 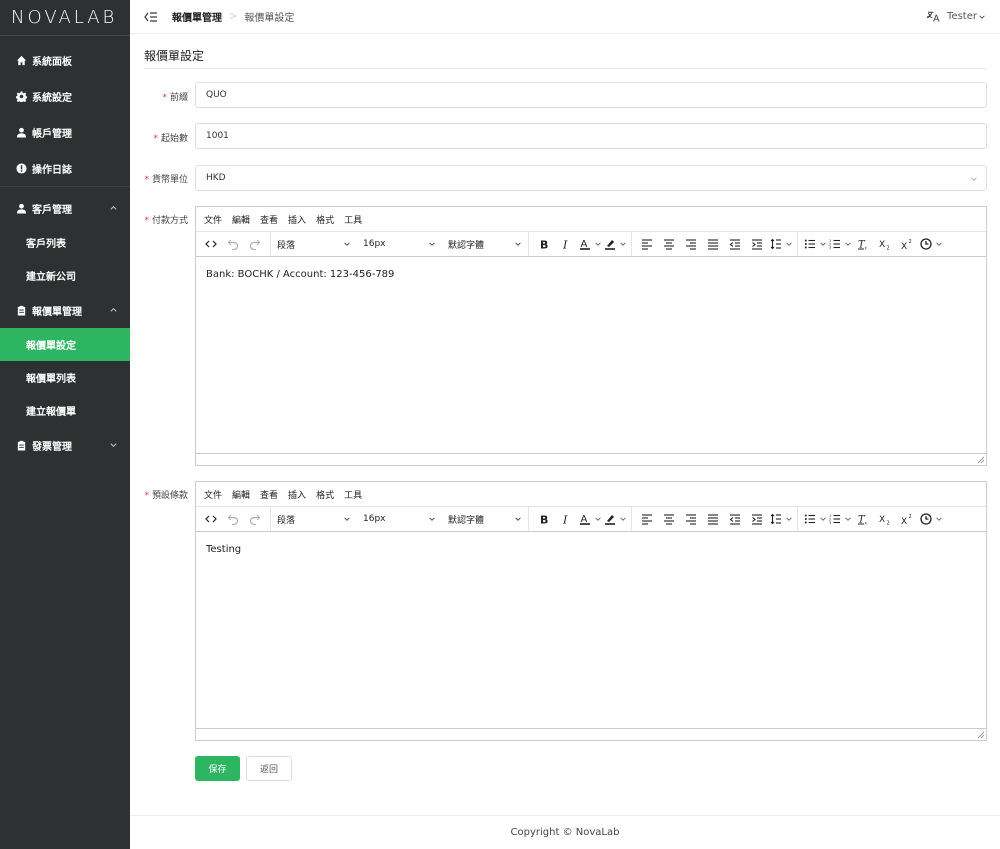 What do you see at coordinates (21, 310) in the screenshot?
I see `clipboard-icon` at bounding box center [21, 310].